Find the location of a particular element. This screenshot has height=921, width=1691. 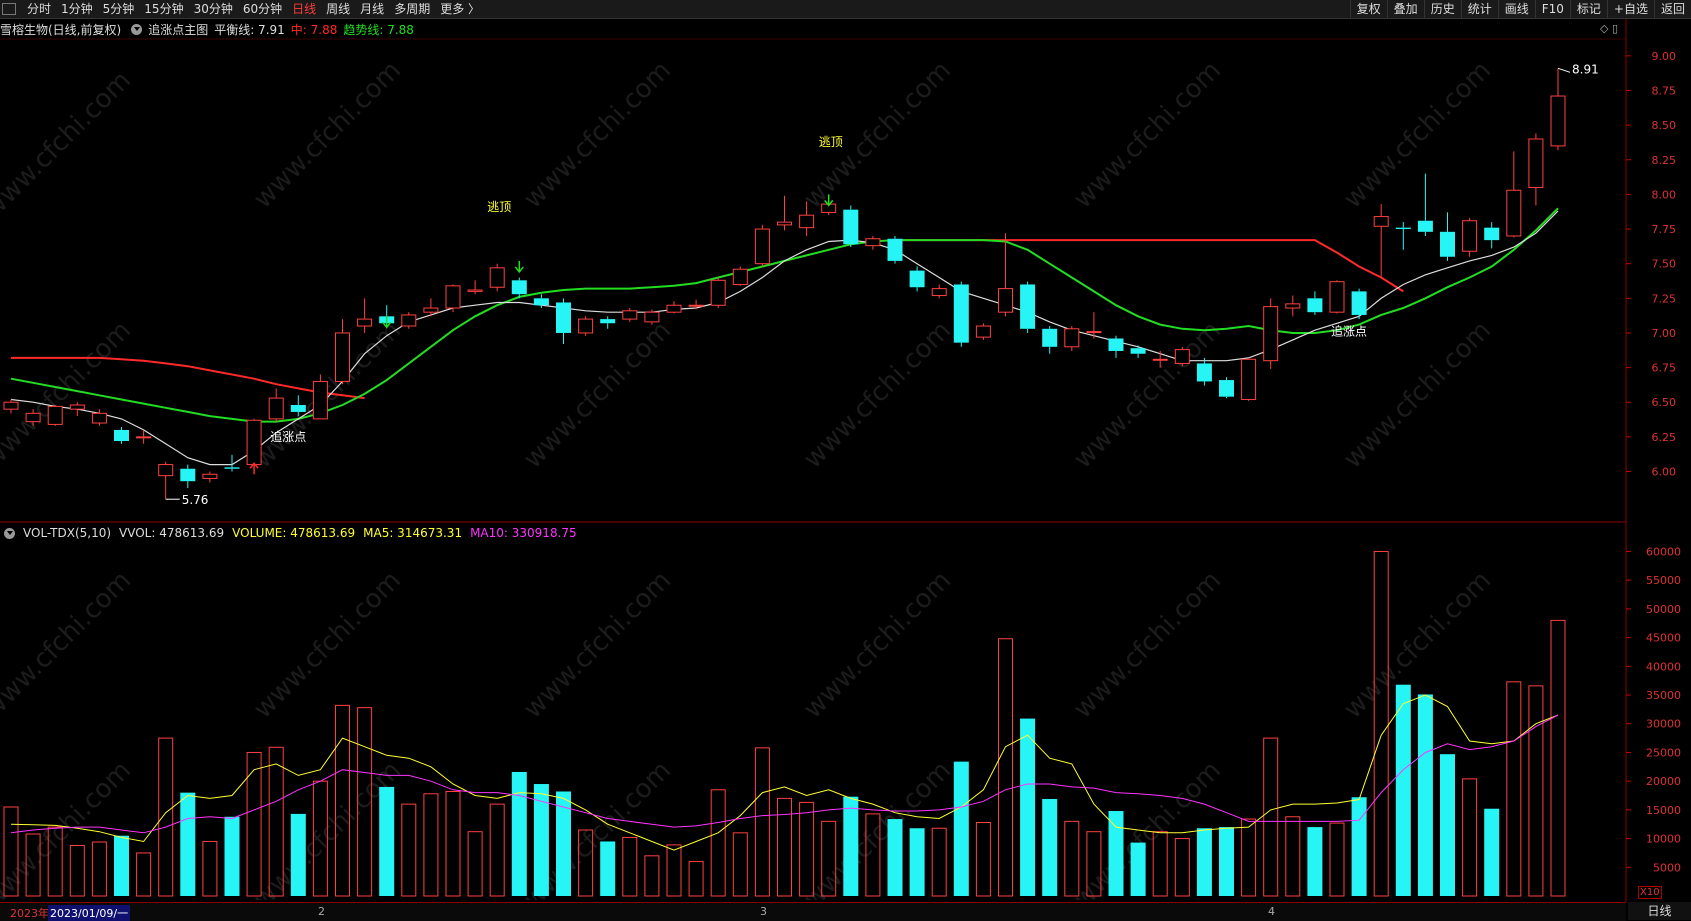

volume-tick-label: 25000 is located at coordinates (1663, 752).